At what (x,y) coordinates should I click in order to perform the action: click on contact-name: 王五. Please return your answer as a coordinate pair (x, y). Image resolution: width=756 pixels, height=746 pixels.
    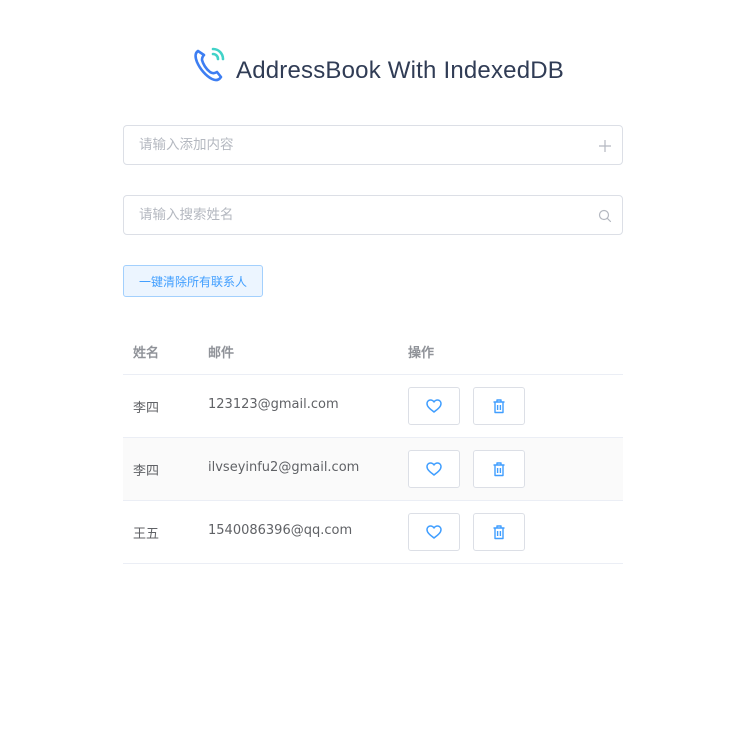
    Looking at the image, I should click on (146, 534).